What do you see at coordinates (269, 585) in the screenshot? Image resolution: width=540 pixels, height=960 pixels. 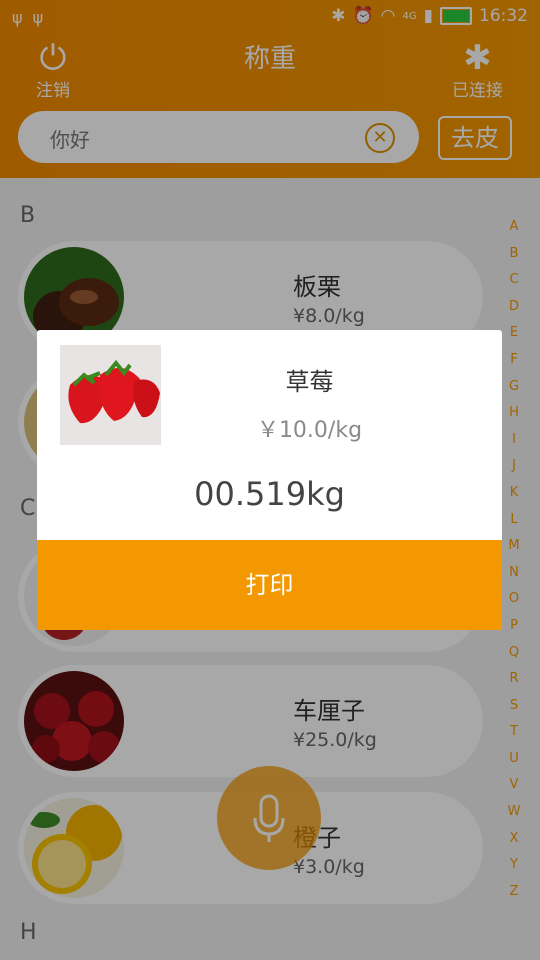 I see `print-button: 打印` at bounding box center [269, 585].